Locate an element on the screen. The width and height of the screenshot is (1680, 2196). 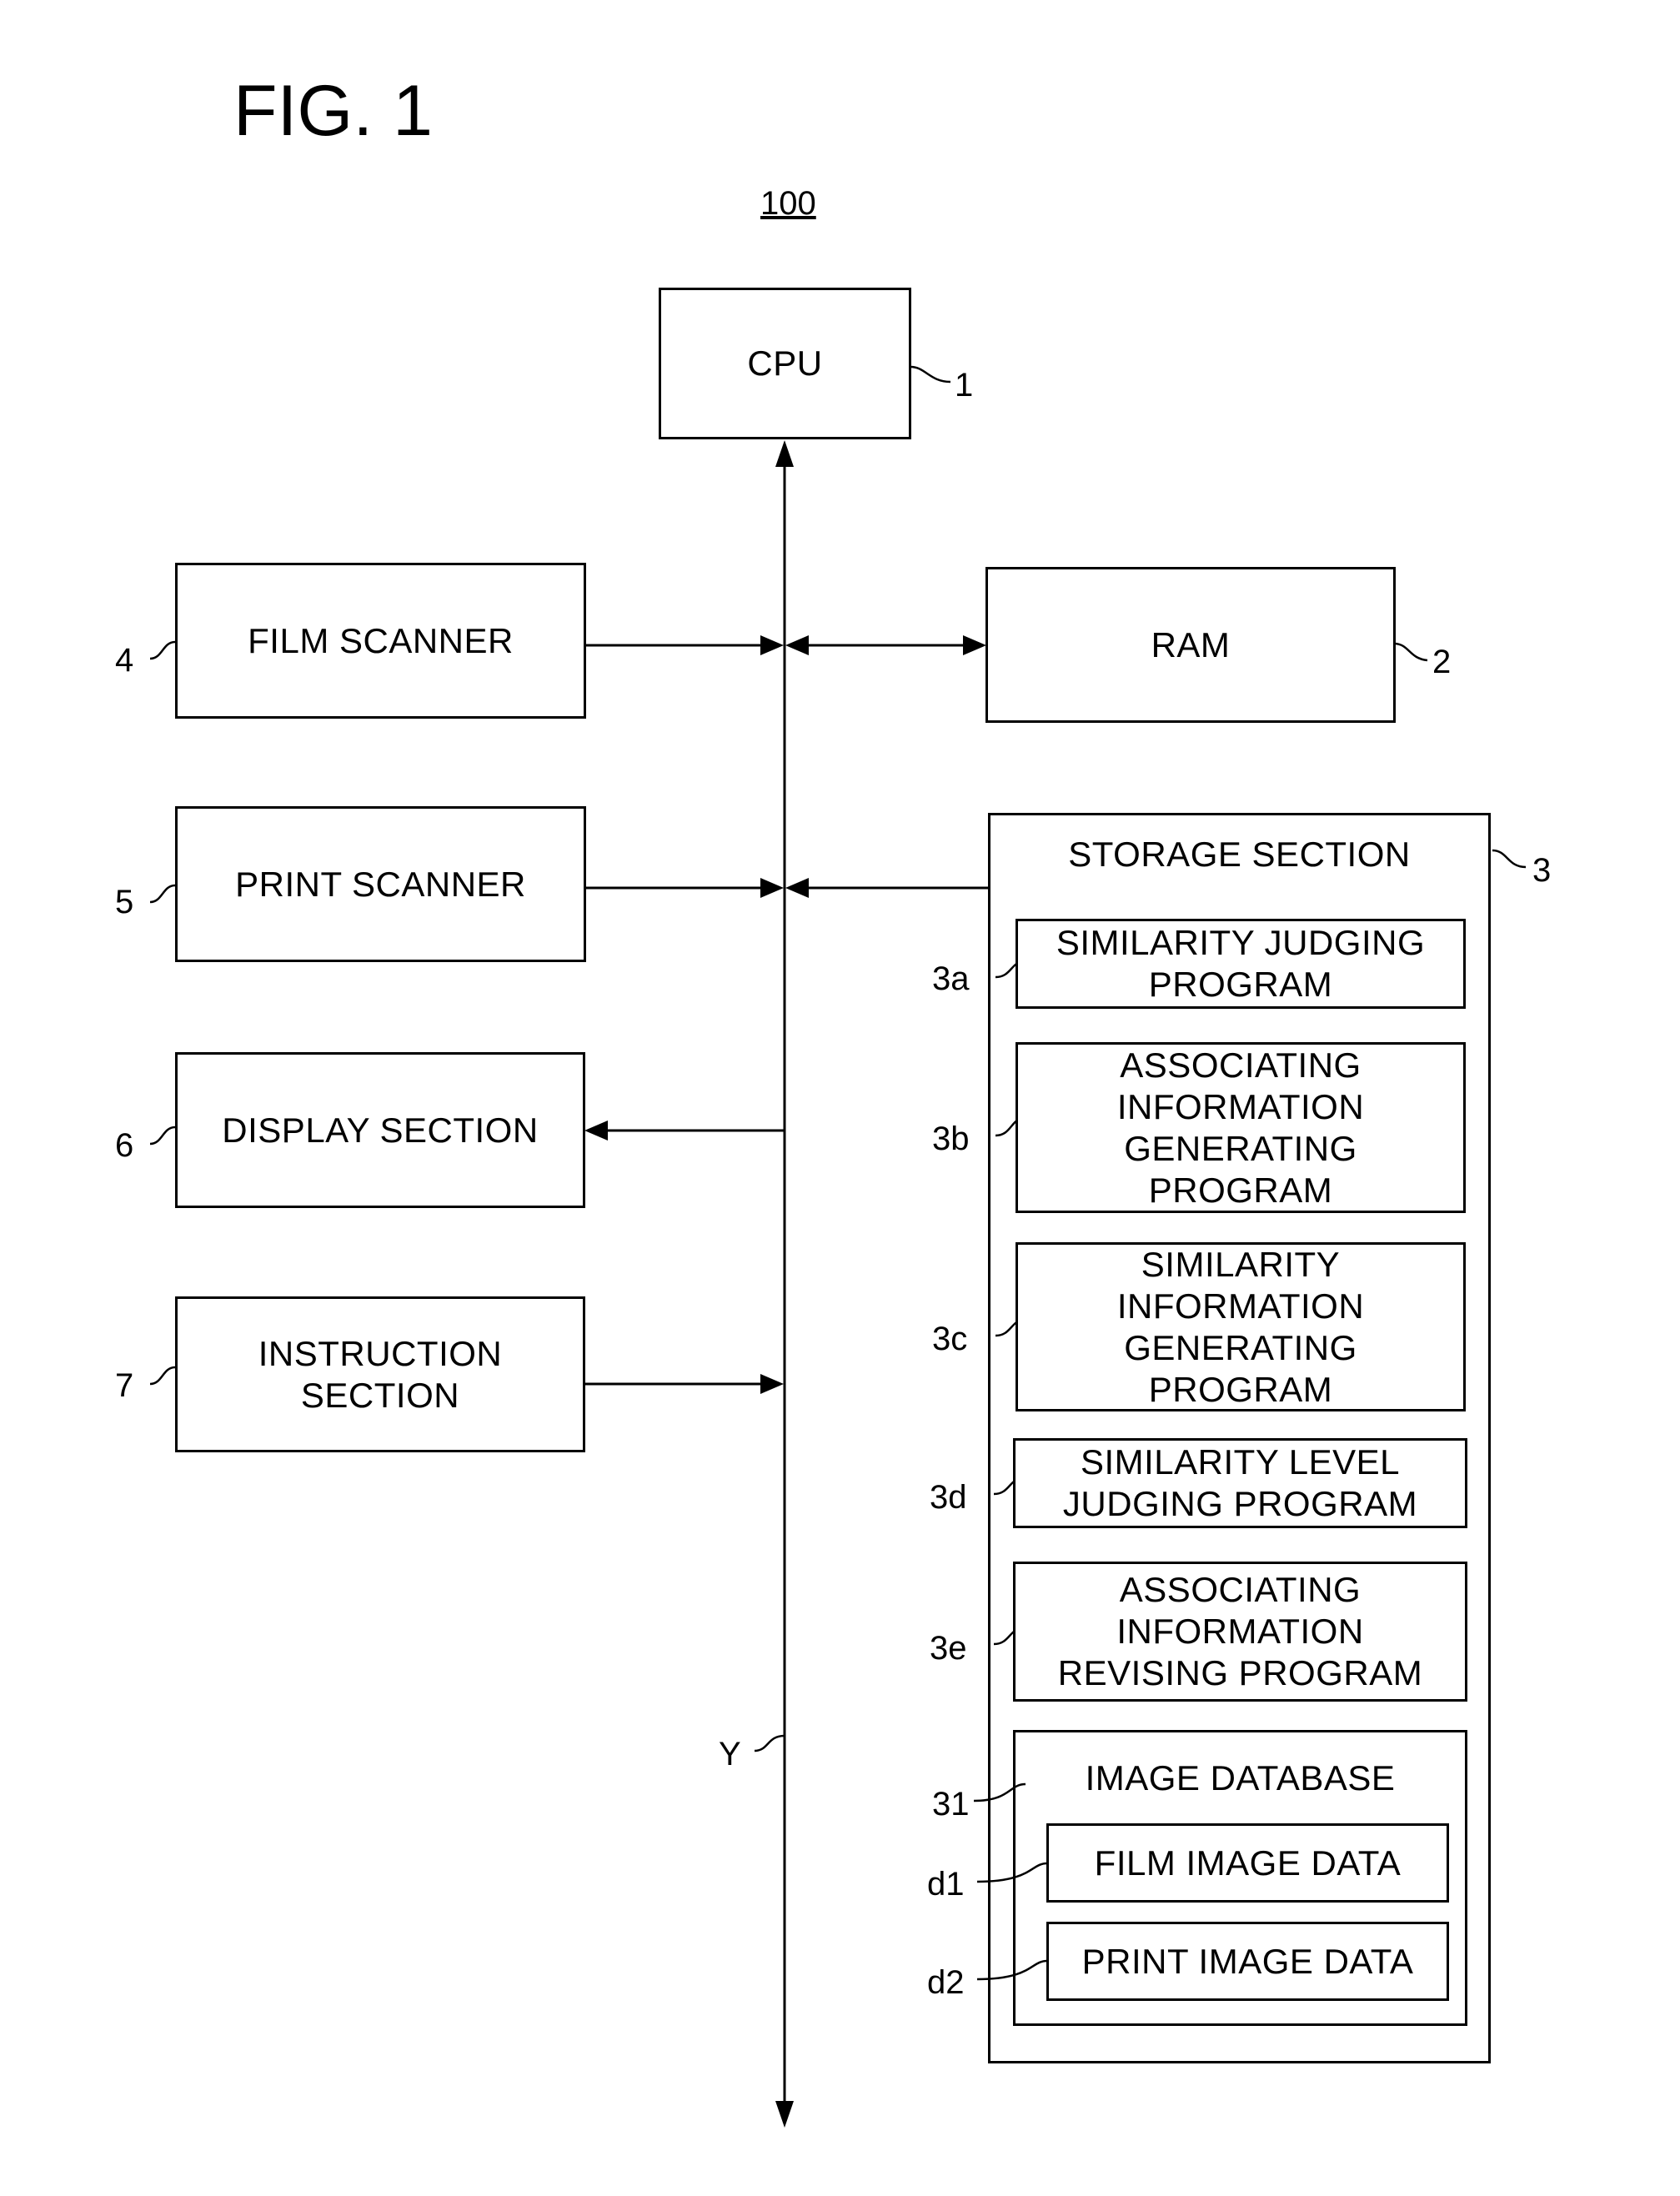
image-database-ref: 31 is located at coordinates (951, 1804).